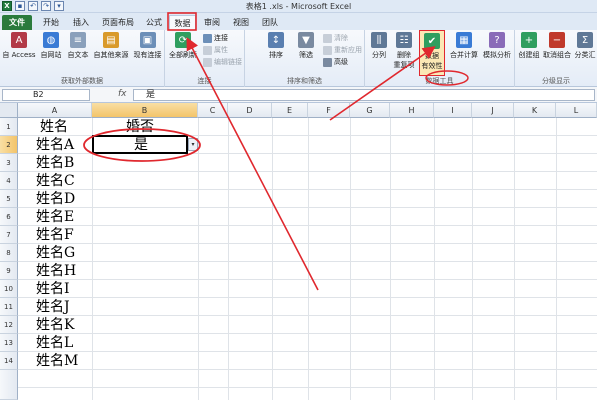 Image resolution: width=597 pixels, height=400 pixels. Describe the element at coordinates (51, 45) in the screenshot. I see `from-web-button: ◍ 自网站` at that location.